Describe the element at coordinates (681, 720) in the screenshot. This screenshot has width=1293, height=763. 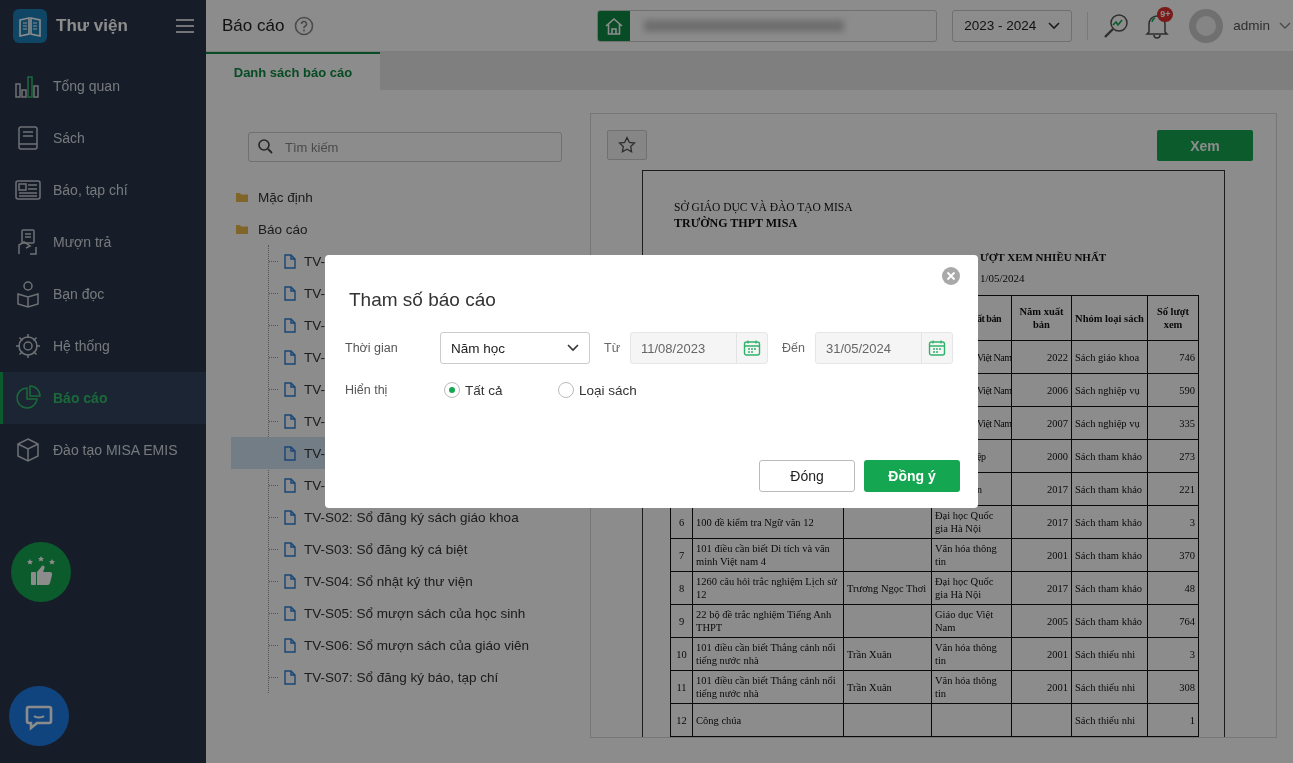
I see `table-cell: 12` at that location.